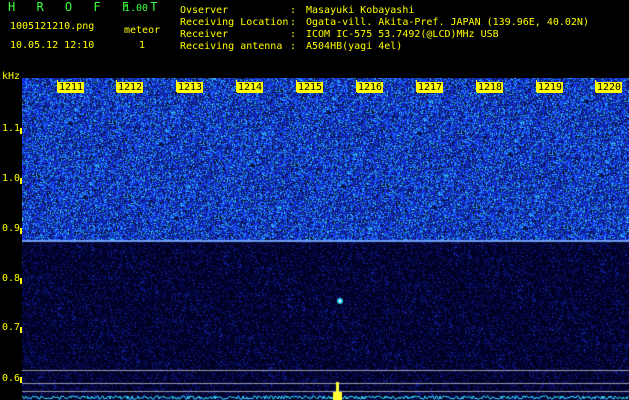 Image resolution: width=629 pixels, height=400 pixels. I want to click on minute-label-1216: 1216, so click(370, 87).